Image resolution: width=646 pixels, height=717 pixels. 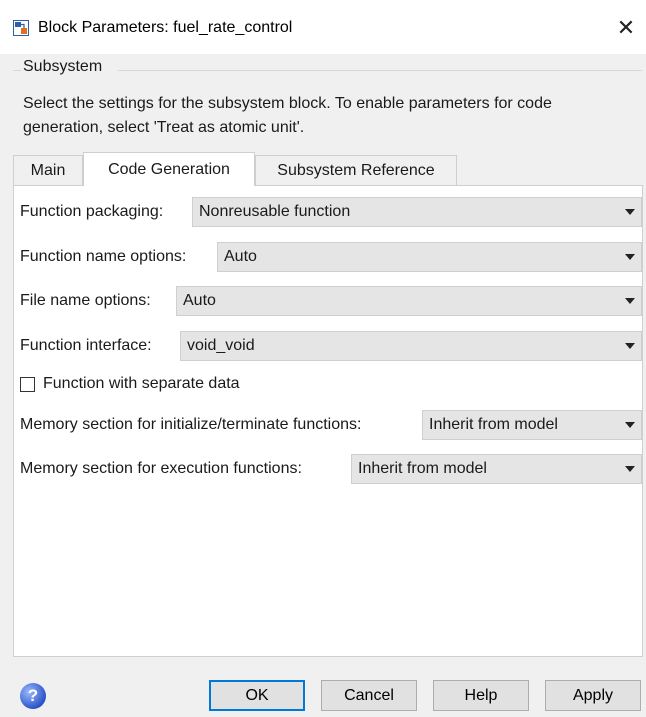 I want to click on function-name-options-label: Function name options:, so click(x=103, y=256).